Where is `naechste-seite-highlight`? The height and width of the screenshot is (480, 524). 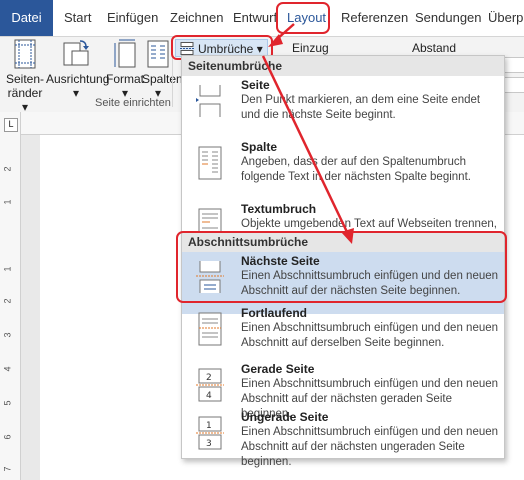 naechste-seite-highlight is located at coordinates (341, 267).